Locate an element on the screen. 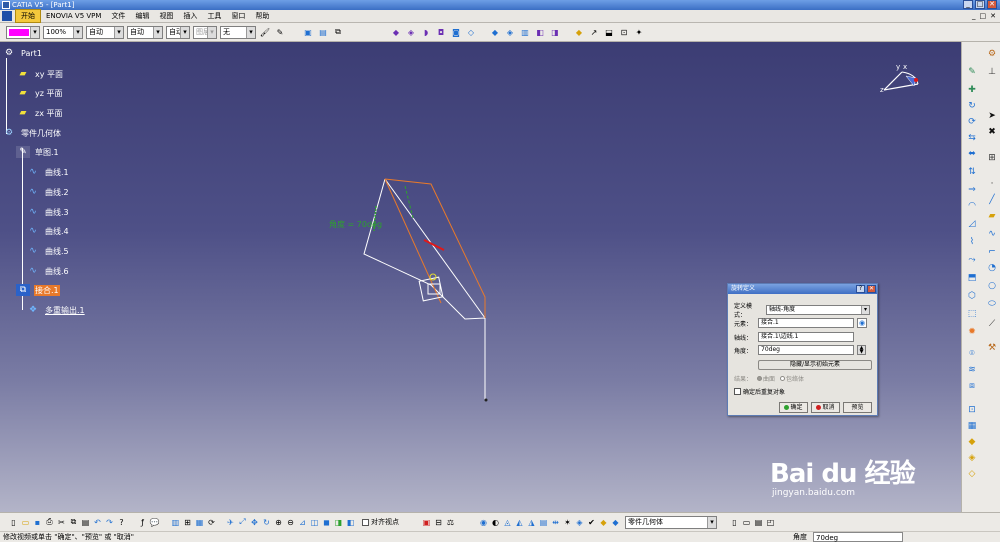  scene-icon: ▦ is located at coordinates (199, 522).